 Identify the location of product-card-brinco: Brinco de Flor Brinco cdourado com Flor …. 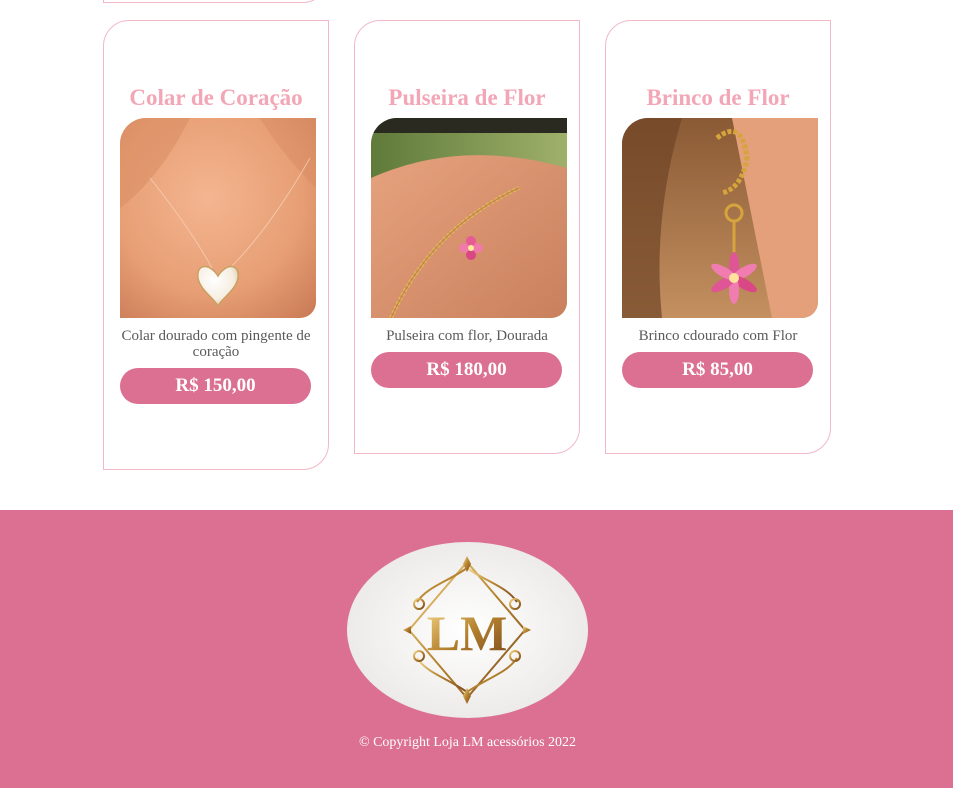
(718, 237).